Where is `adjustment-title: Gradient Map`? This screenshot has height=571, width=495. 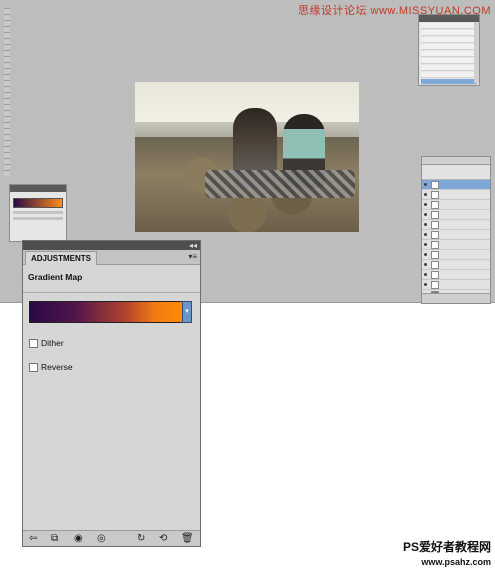 adjustment-title: Gradient Map is located at coordinates (55, 277).